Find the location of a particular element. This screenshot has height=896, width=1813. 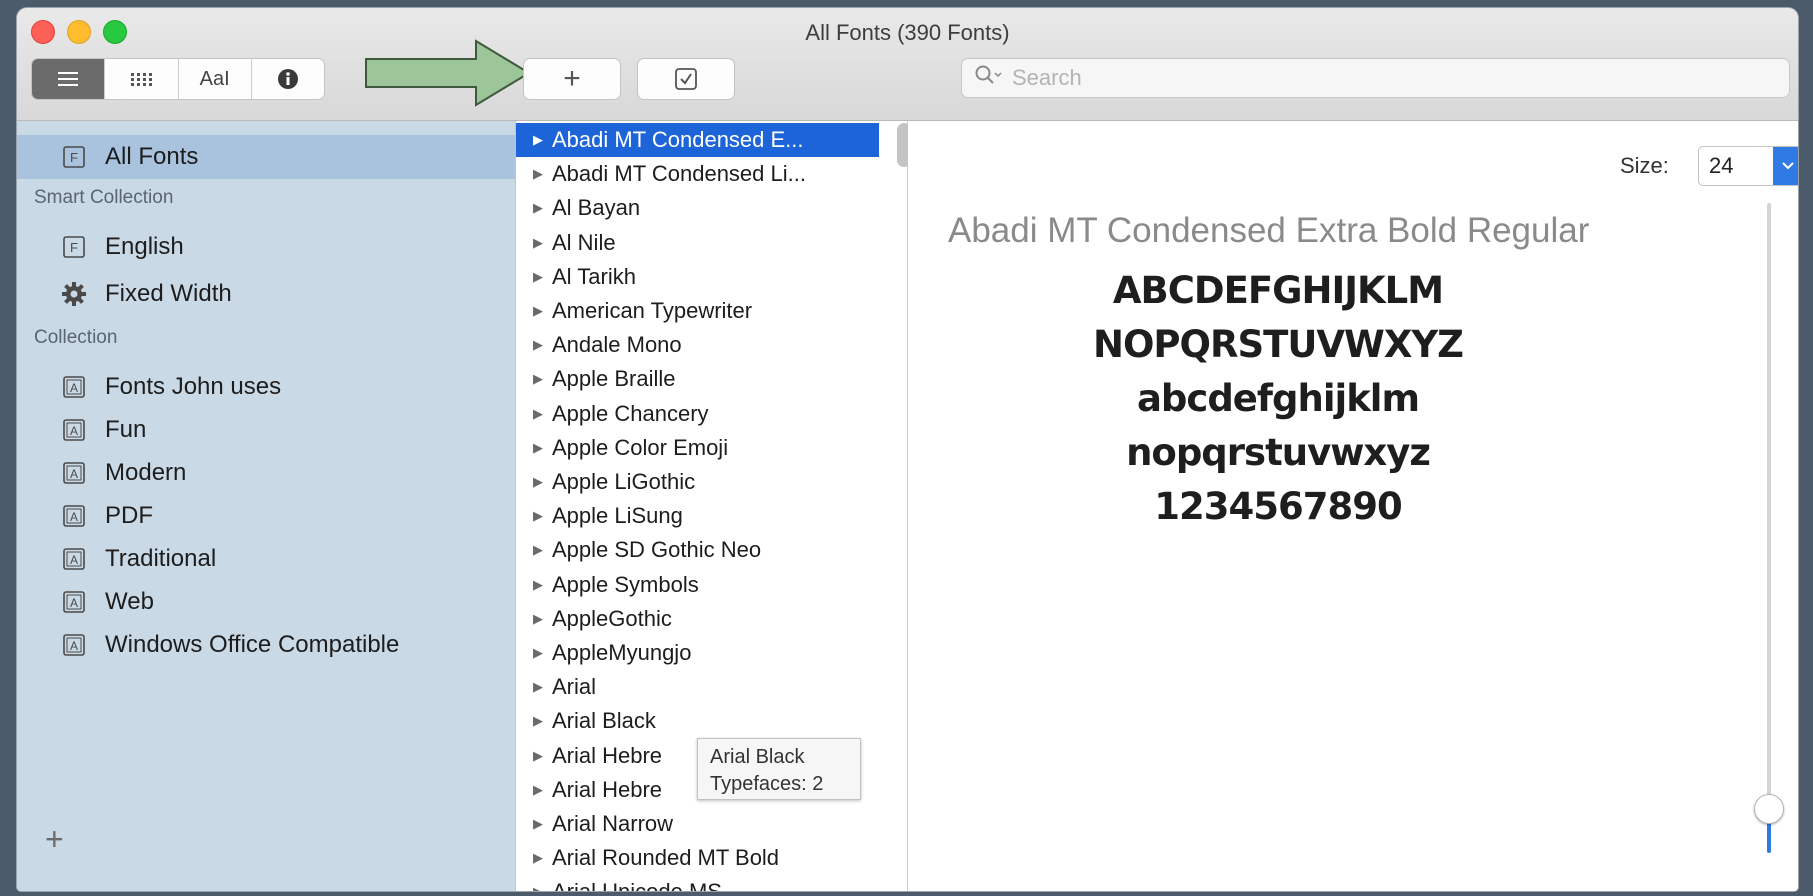

sidebar-item-label: Fixed Width is located at coordinates (168, 293).